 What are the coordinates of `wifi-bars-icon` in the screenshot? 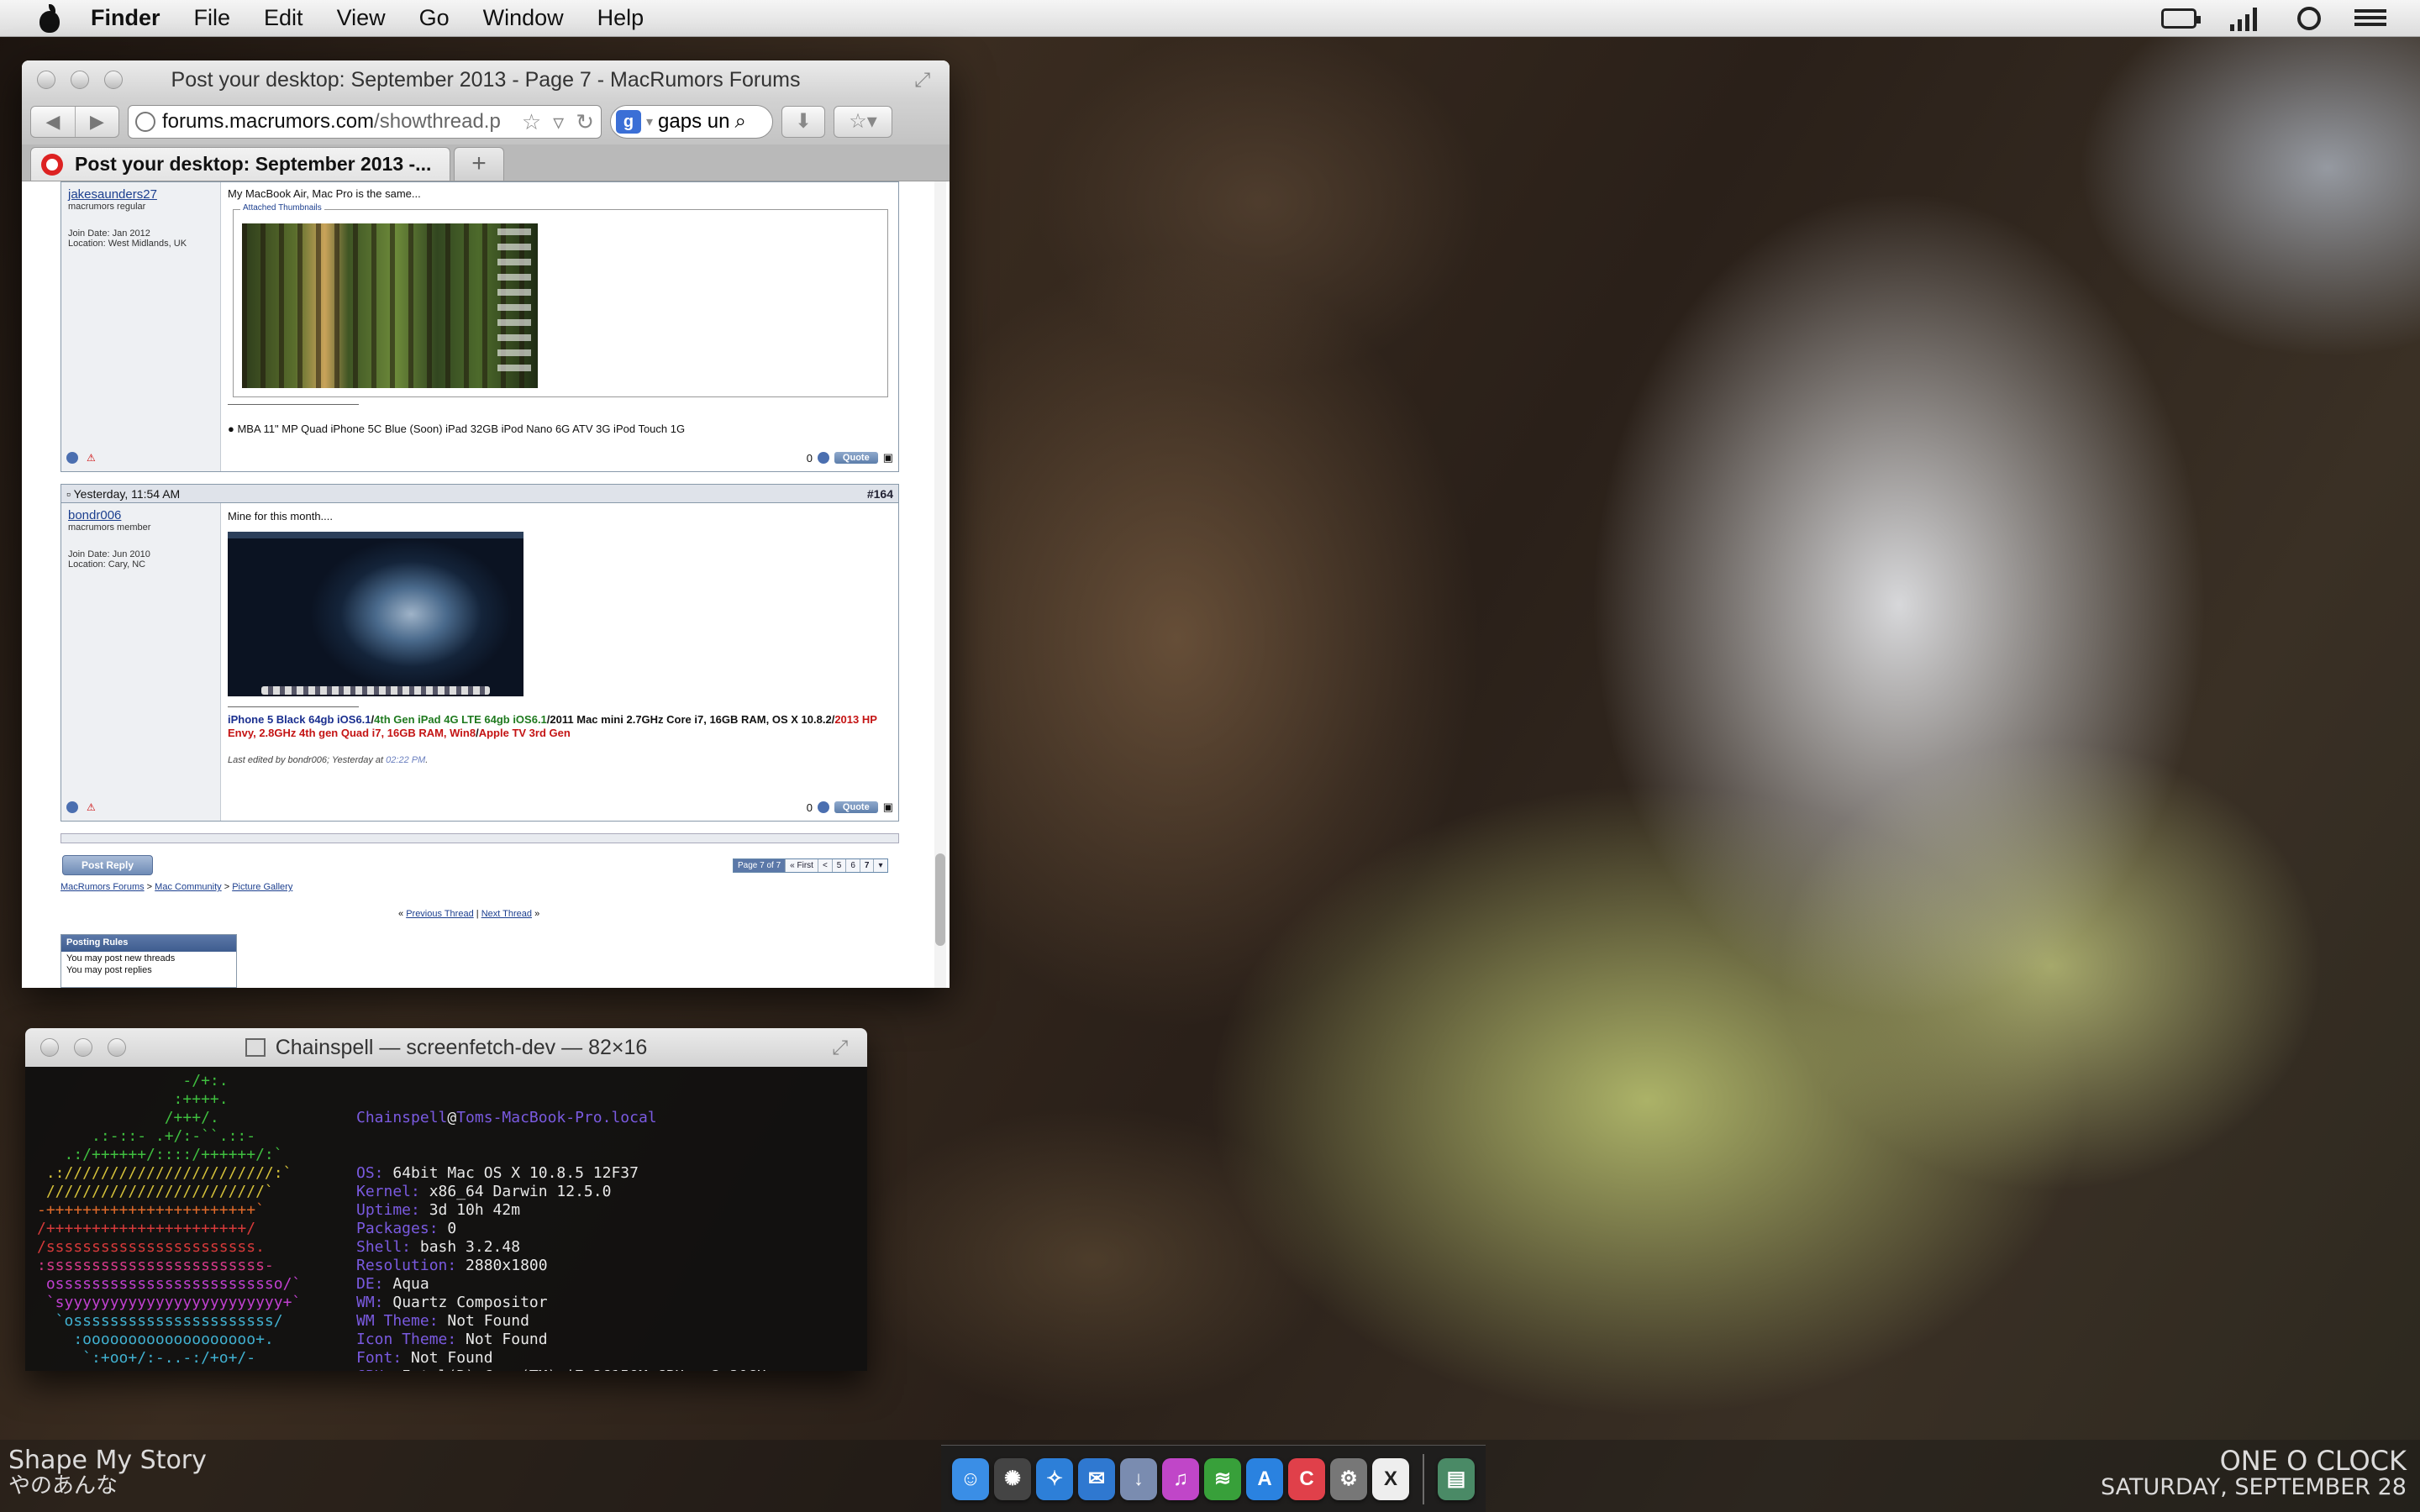 It's located at (2247, 18).